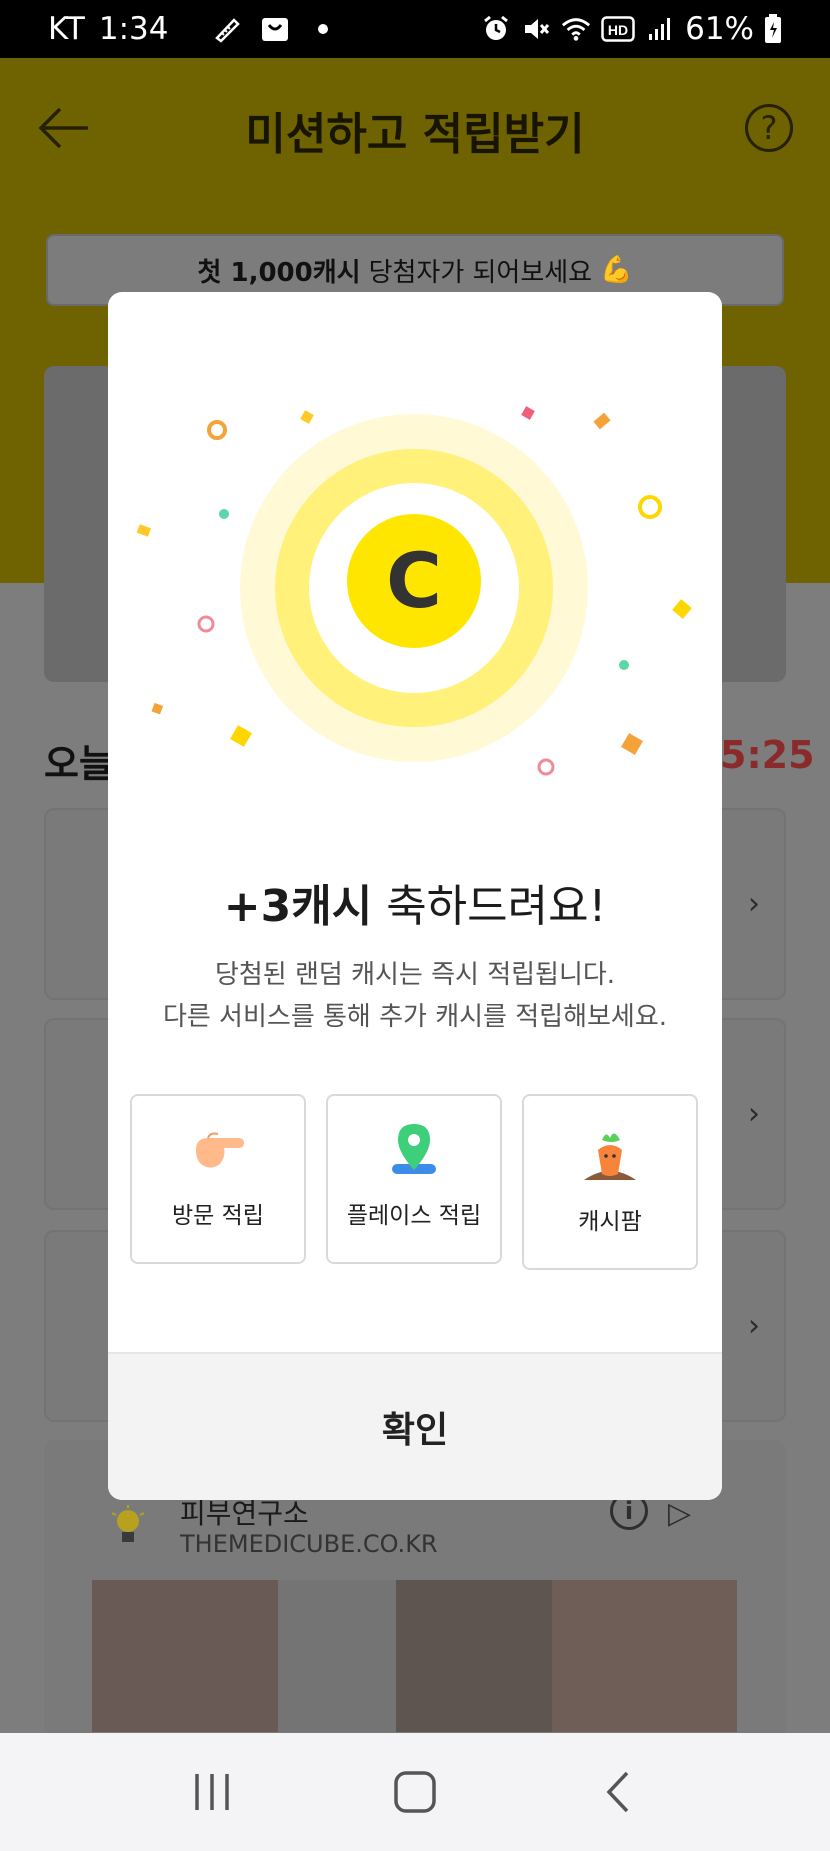 Image resolution: width=830 pixels, height=1851 pixels. What do you see at coordinates (679, 1513) in the screenshot?
I see `ad-choices-icon: ▷` at bounding box center [679, 1513].